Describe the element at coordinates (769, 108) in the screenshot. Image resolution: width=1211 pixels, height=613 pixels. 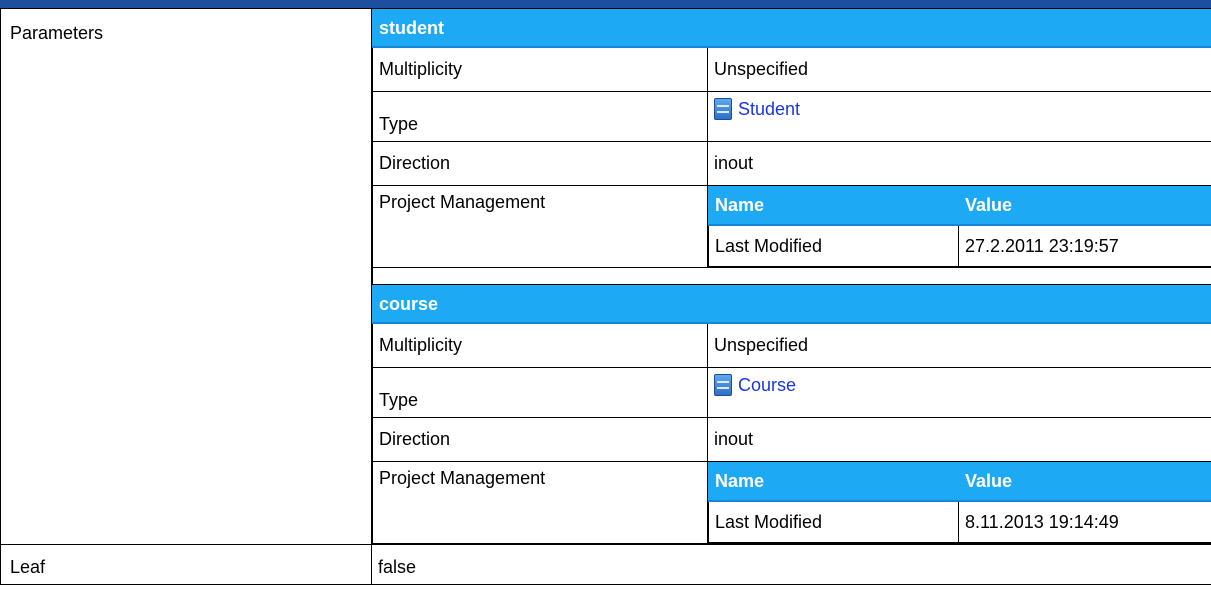
I see `type-link-label: Student` at that location.